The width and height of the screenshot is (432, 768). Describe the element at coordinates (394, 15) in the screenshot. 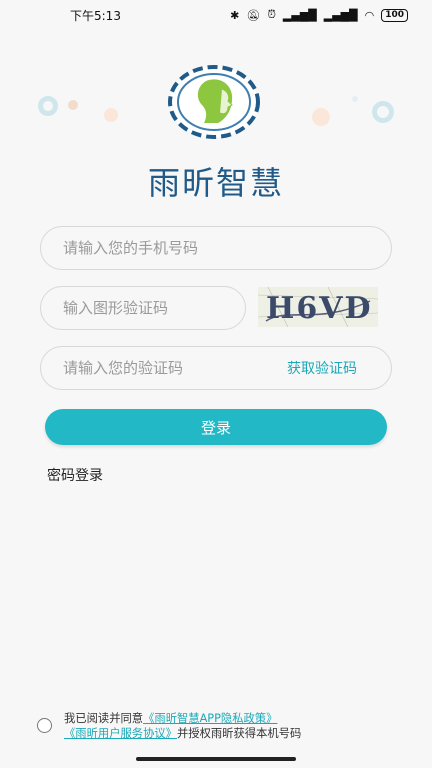

I see `battery-icon: 100` at that location.